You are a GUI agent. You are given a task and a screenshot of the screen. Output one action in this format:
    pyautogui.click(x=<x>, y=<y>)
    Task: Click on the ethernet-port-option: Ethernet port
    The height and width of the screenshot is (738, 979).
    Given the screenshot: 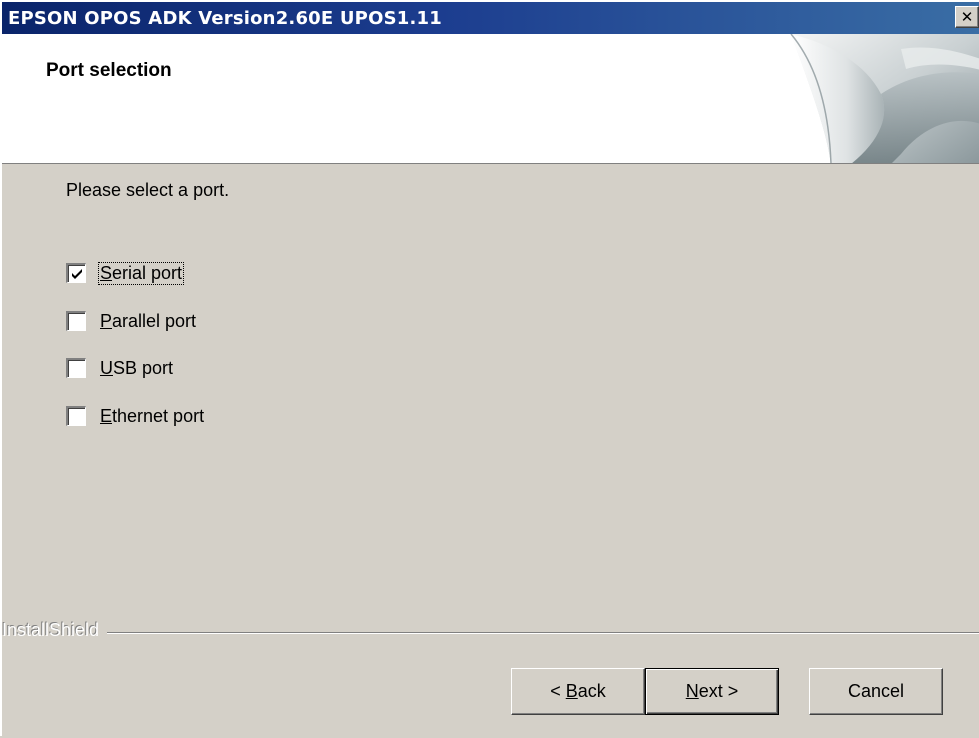 What is the action you would take?
    pyautogui.click(x=135, y=416)
    